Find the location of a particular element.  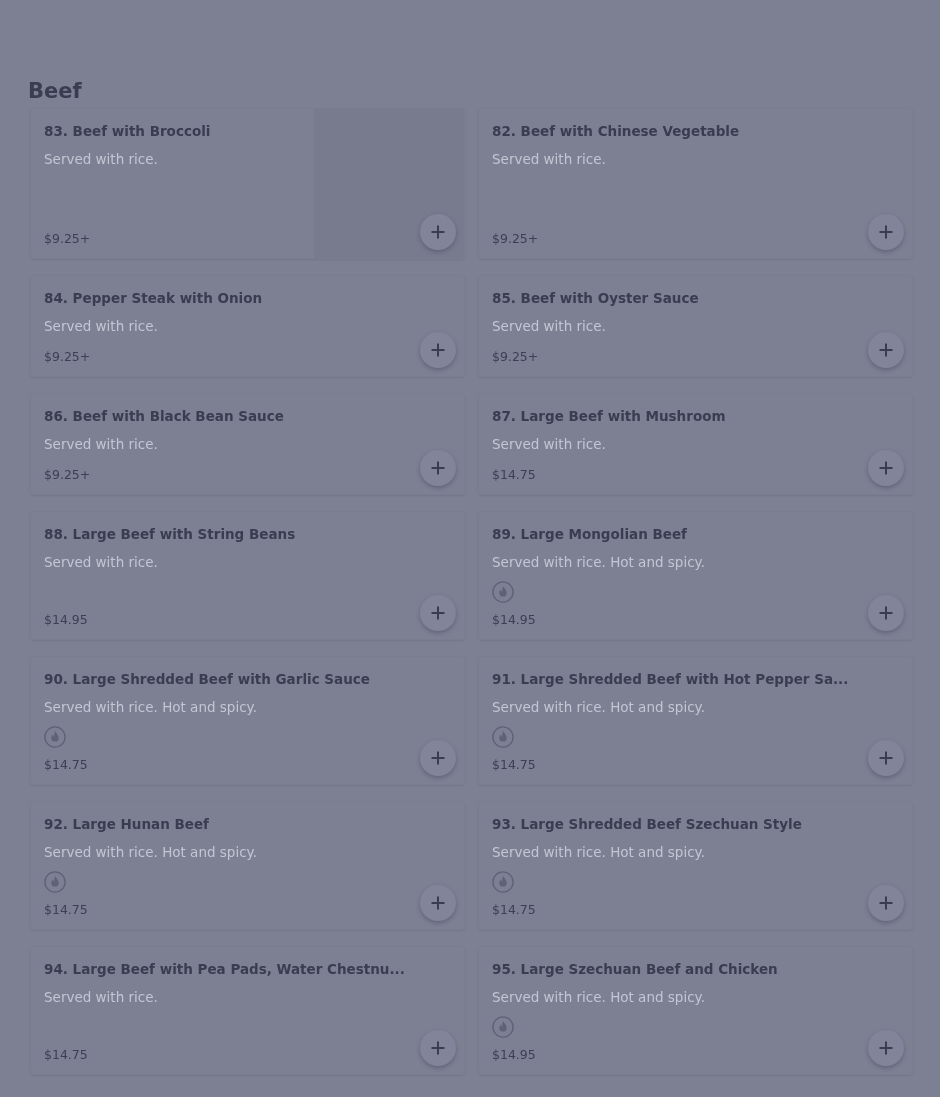

item-name: 89. Large Mongolian Beef is located at coordinates (590, 534).